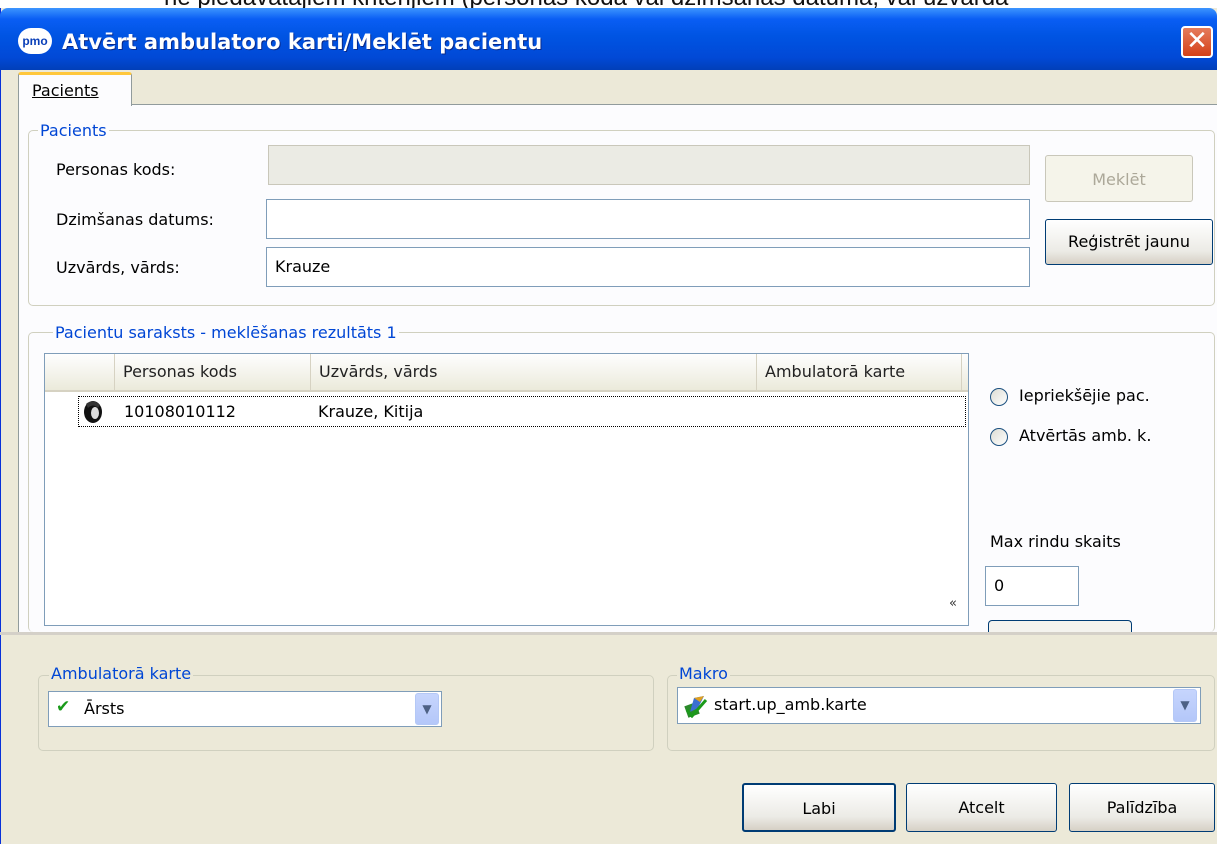  Describe the element at coordinates (1197, 42) in the screenshot. I see `close-icon: ✕` at that location.